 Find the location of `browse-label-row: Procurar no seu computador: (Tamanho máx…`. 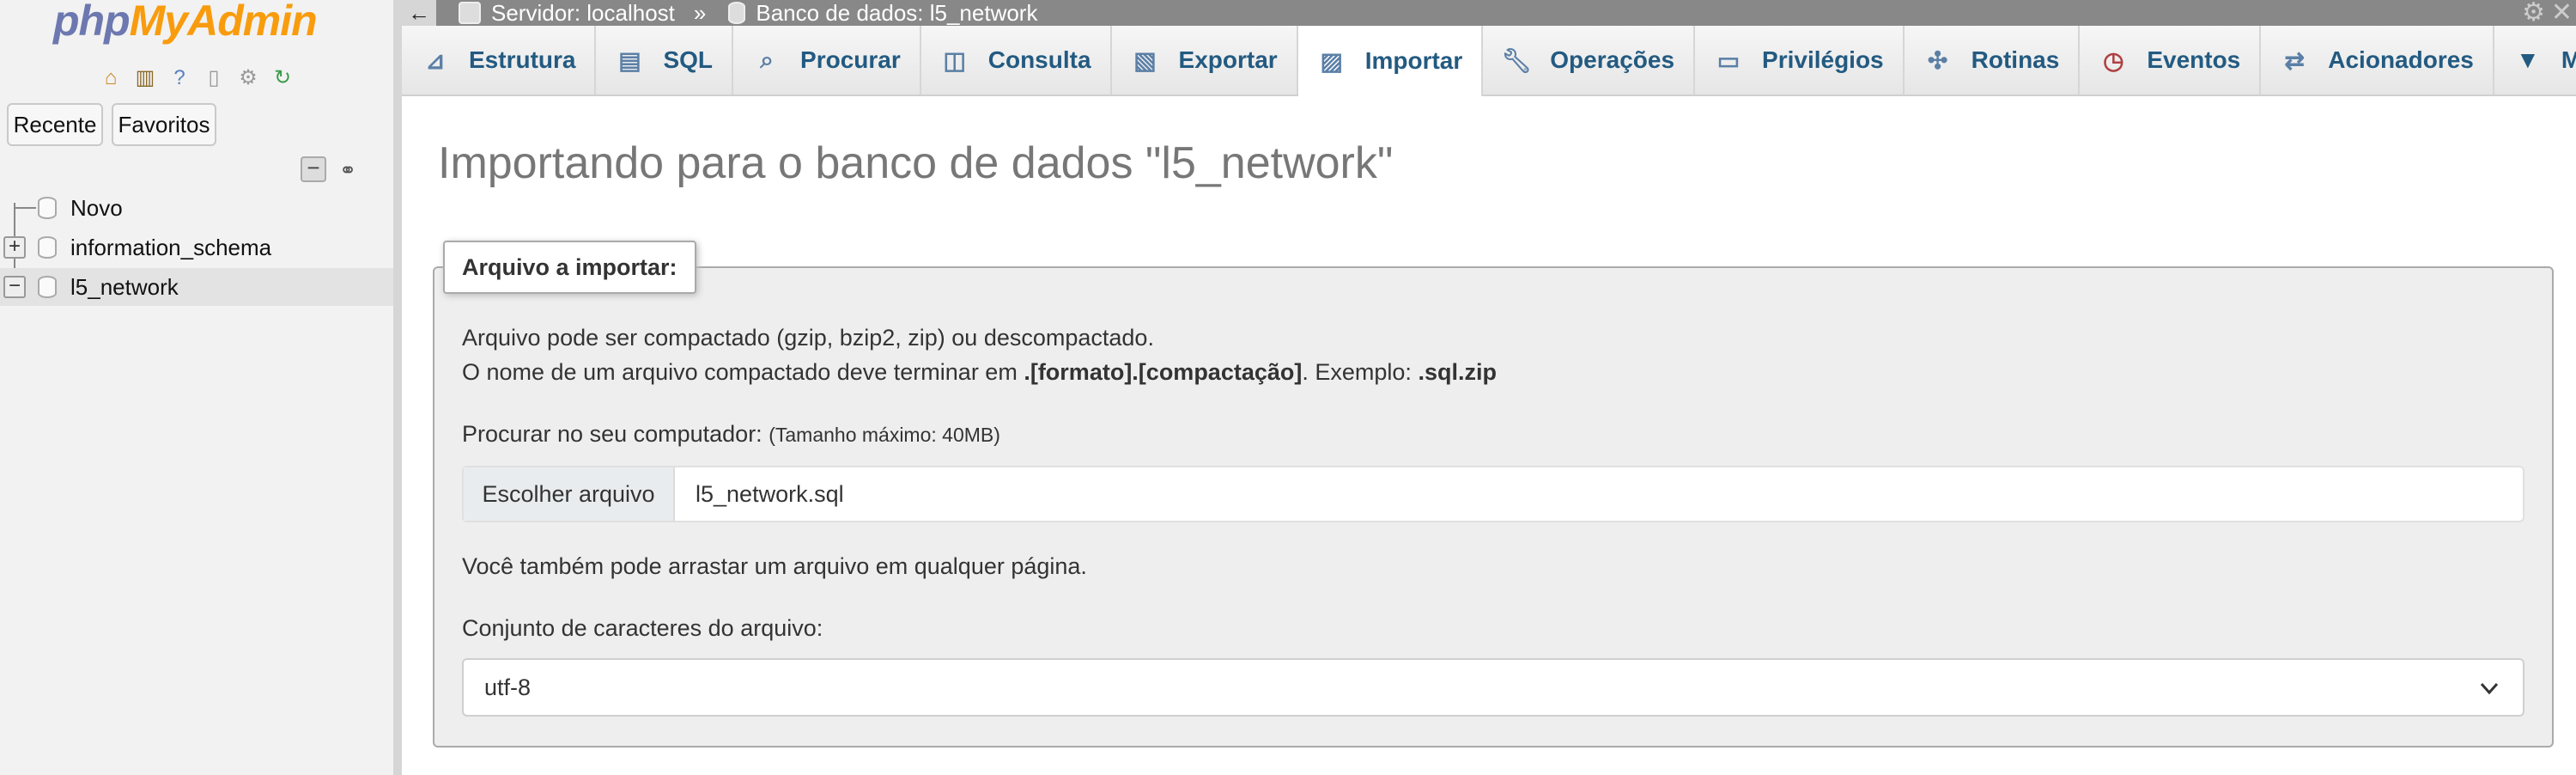

browse-label-row: Procurar no seu computador: (Tamanho máx… is located at coordinates (731, 434).